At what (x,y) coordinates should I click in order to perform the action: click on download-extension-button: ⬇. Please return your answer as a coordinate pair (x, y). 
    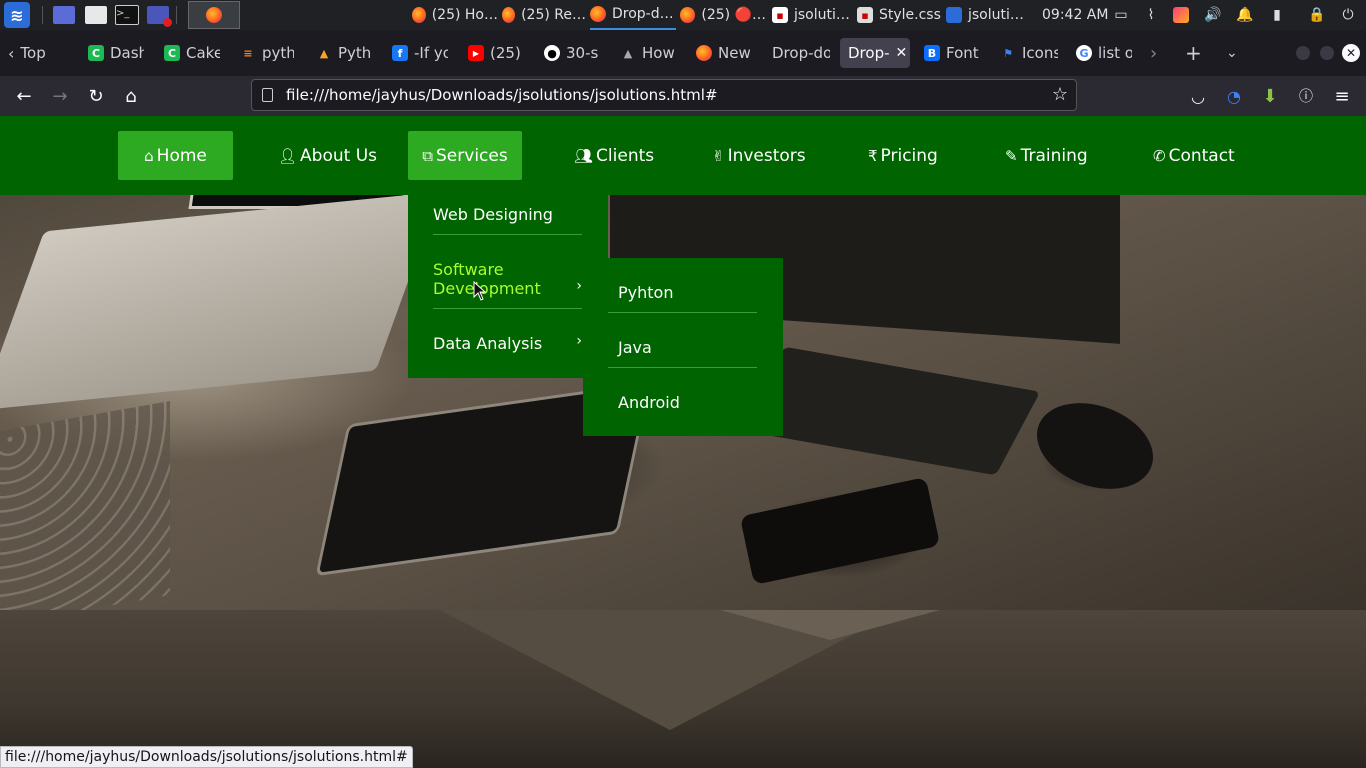
    Looking at the image, I should click on (1270, 96).